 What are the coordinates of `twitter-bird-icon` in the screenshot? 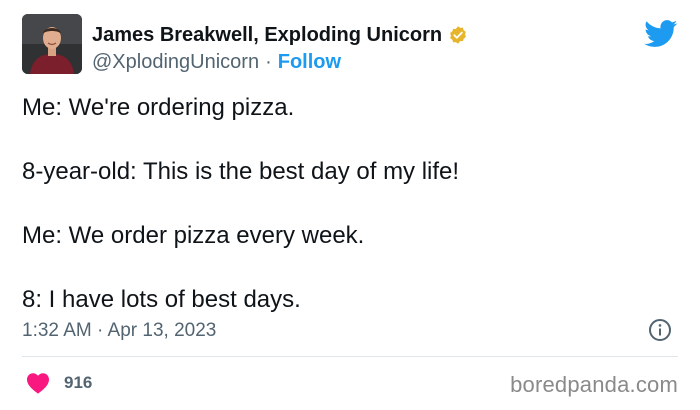 It's located at (661, 34).